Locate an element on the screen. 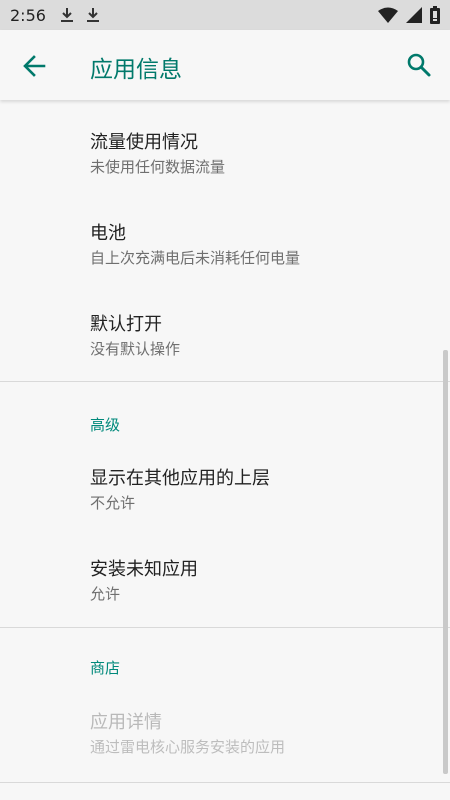 The image size is (450, 800). status-time: 2:56 is located at coordinates (28, 15).